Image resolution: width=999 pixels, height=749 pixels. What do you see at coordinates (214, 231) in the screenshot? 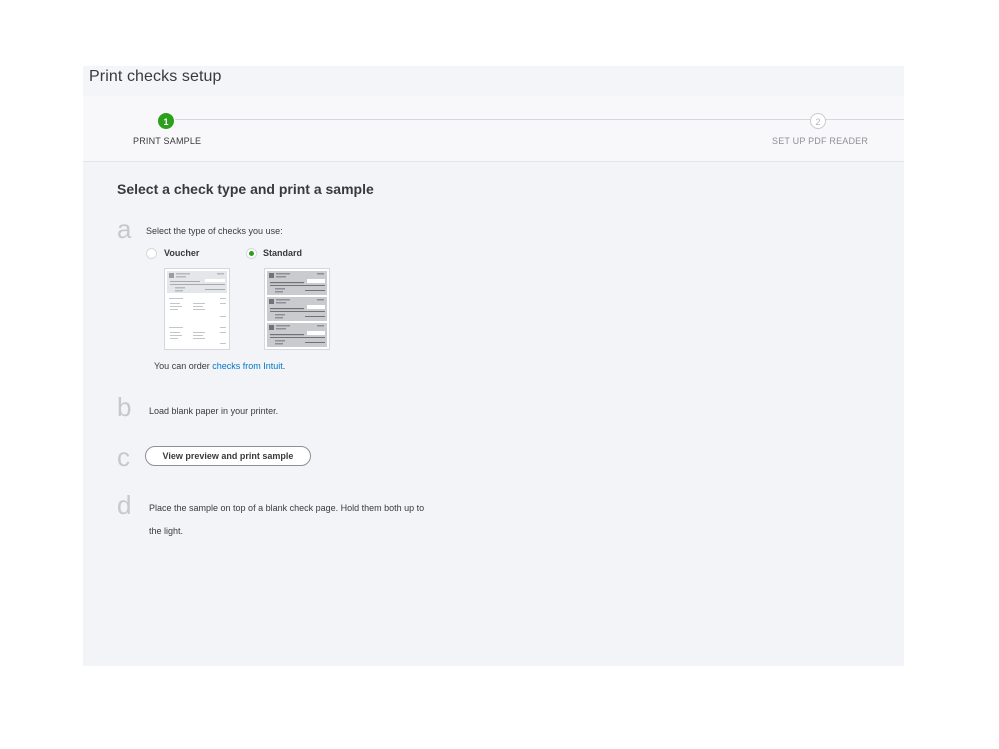
I see `check-type-instruction: Select the type of checks you use:` at bounding box center [214, 231].